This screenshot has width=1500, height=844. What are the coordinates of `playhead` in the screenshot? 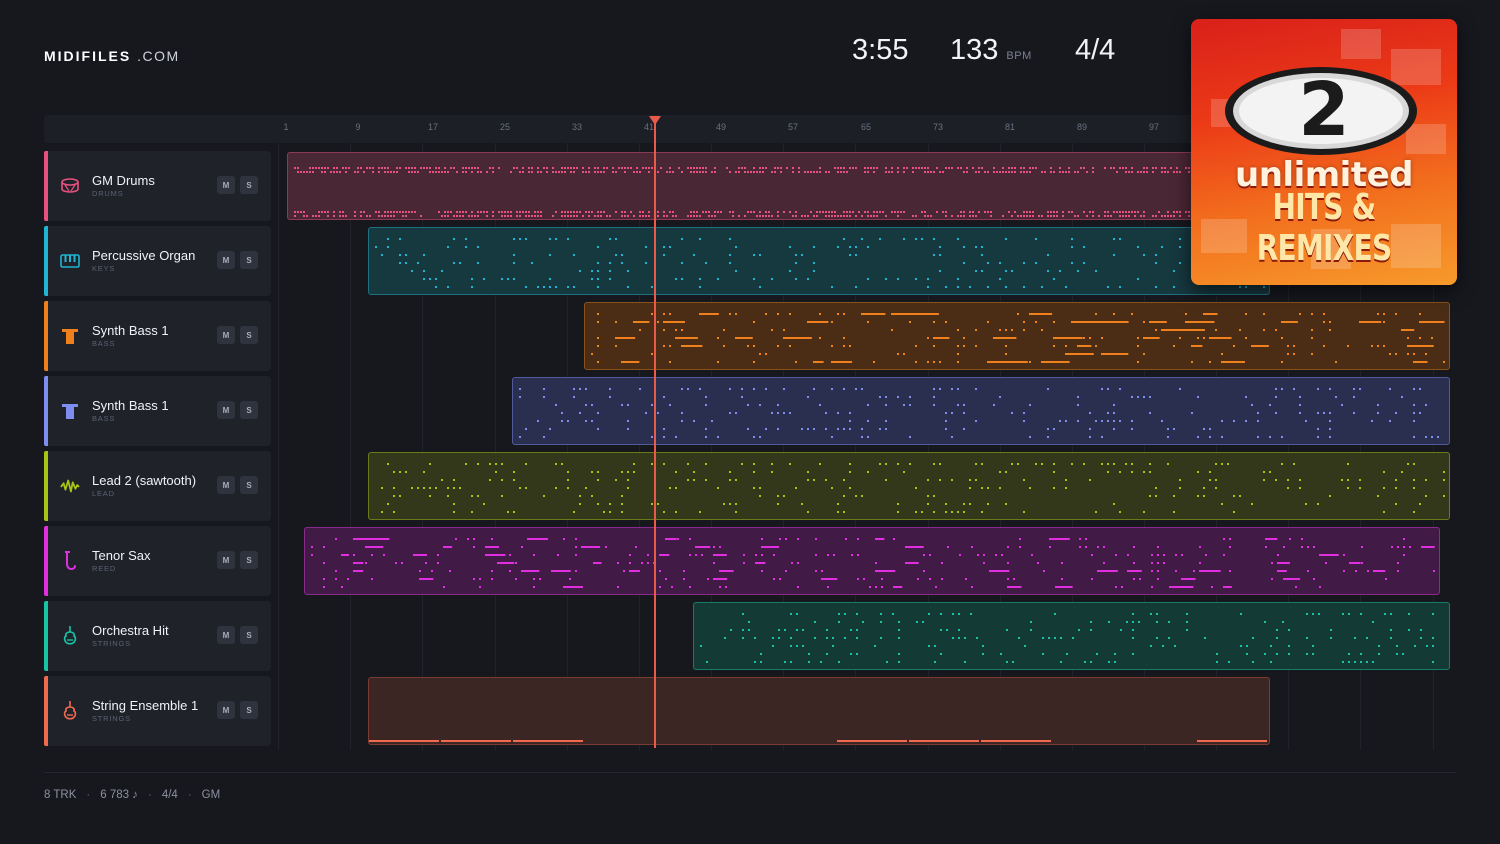 It's located at (655, 435).